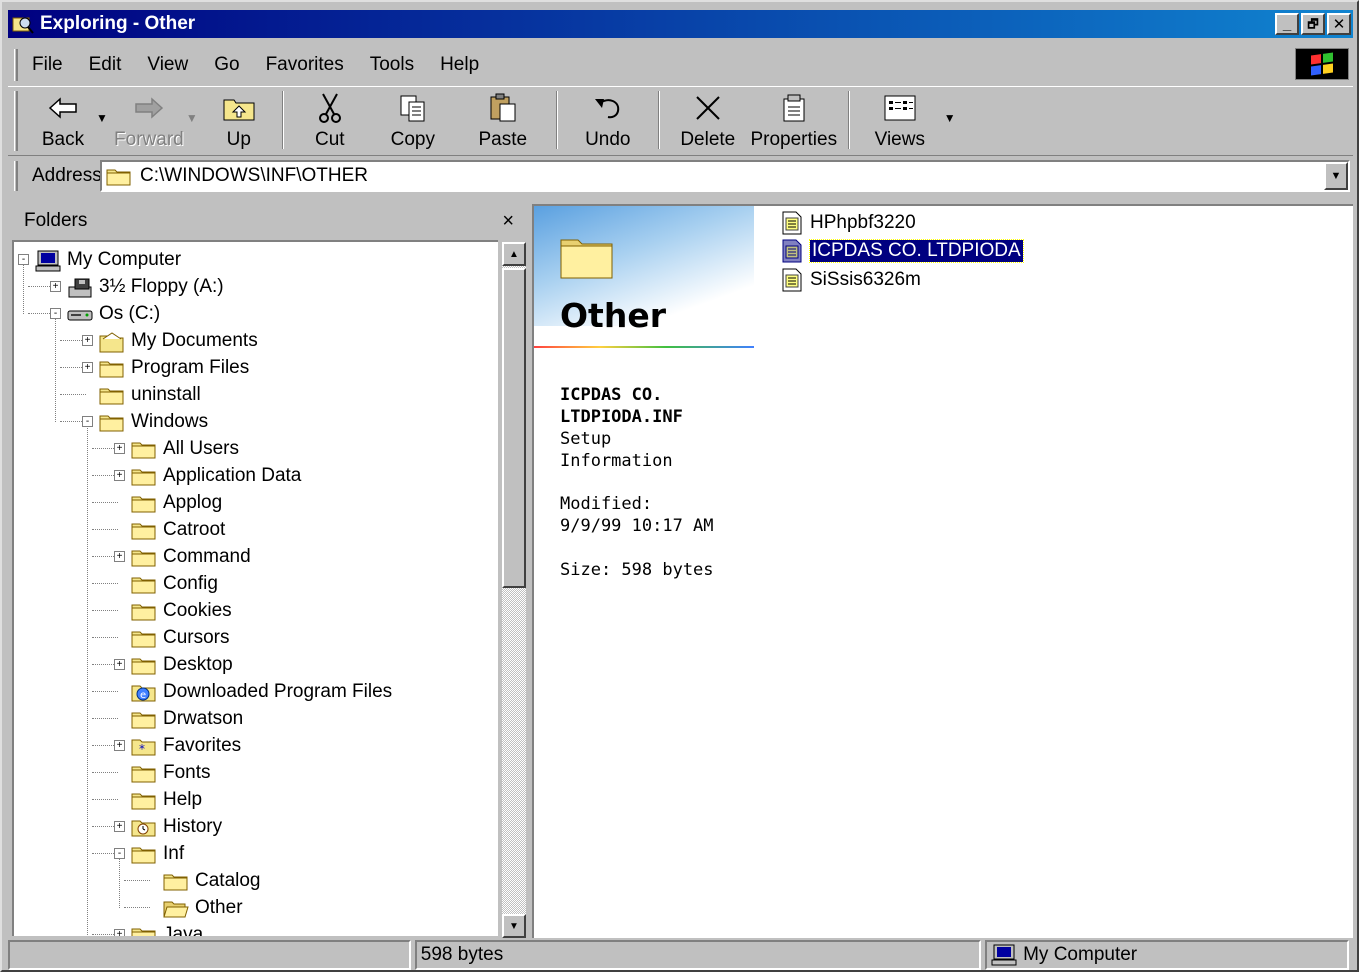 The height and width of the screenshot is (972, 1359). I want to click on cut-button: Cut, so click(330, 120).